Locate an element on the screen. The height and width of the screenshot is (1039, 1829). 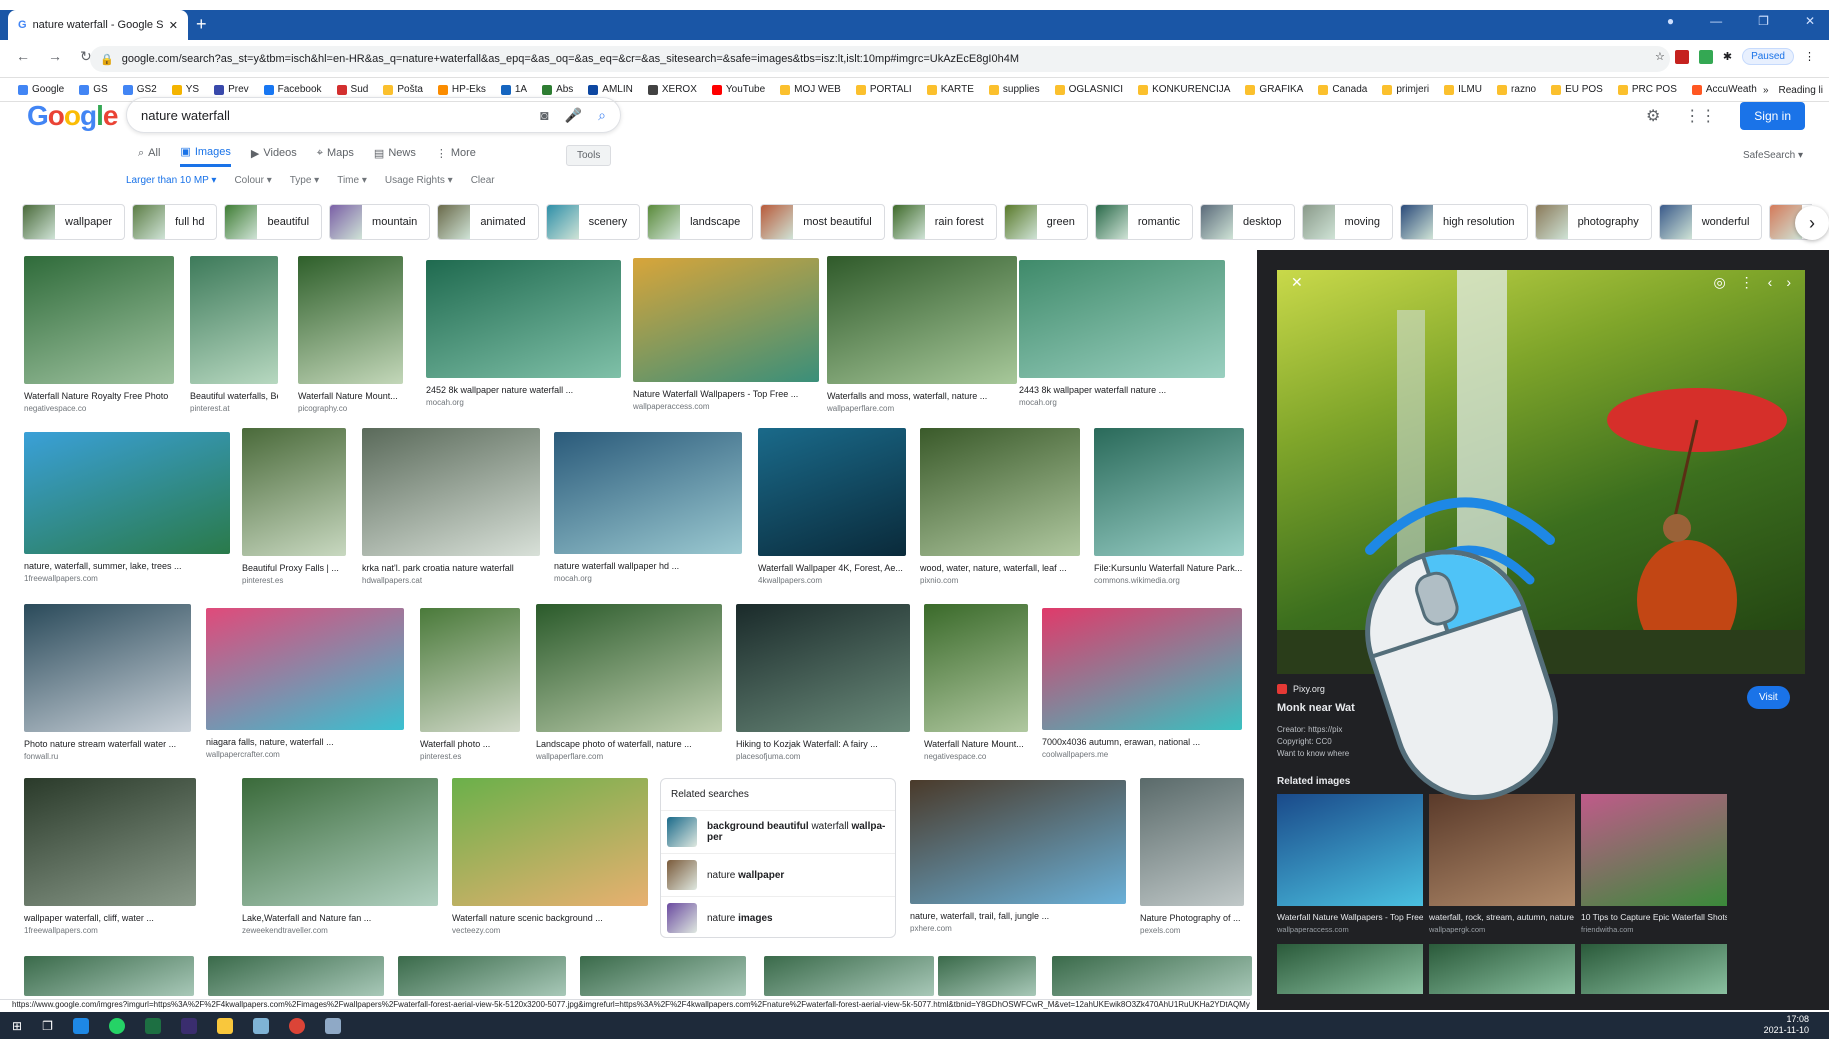
image-result: Beautiful waterfalls, Be... pinterest.at is located at coordinates (234, 334).